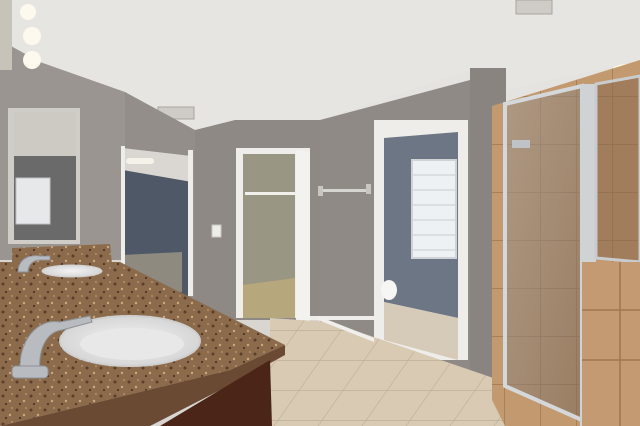 This screenshot has height=426, width=640. I want to click on ceiling-vent-right, so click(534, 7).